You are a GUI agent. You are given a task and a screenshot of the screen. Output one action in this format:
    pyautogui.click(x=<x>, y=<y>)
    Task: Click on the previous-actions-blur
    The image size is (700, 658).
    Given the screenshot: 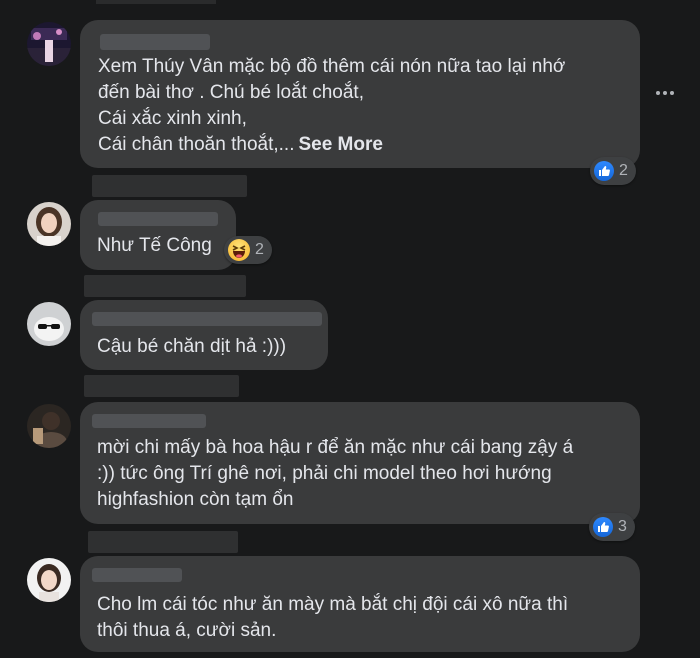 What is the action you would take?
    pyautogui.click(x=156, y=2)
    